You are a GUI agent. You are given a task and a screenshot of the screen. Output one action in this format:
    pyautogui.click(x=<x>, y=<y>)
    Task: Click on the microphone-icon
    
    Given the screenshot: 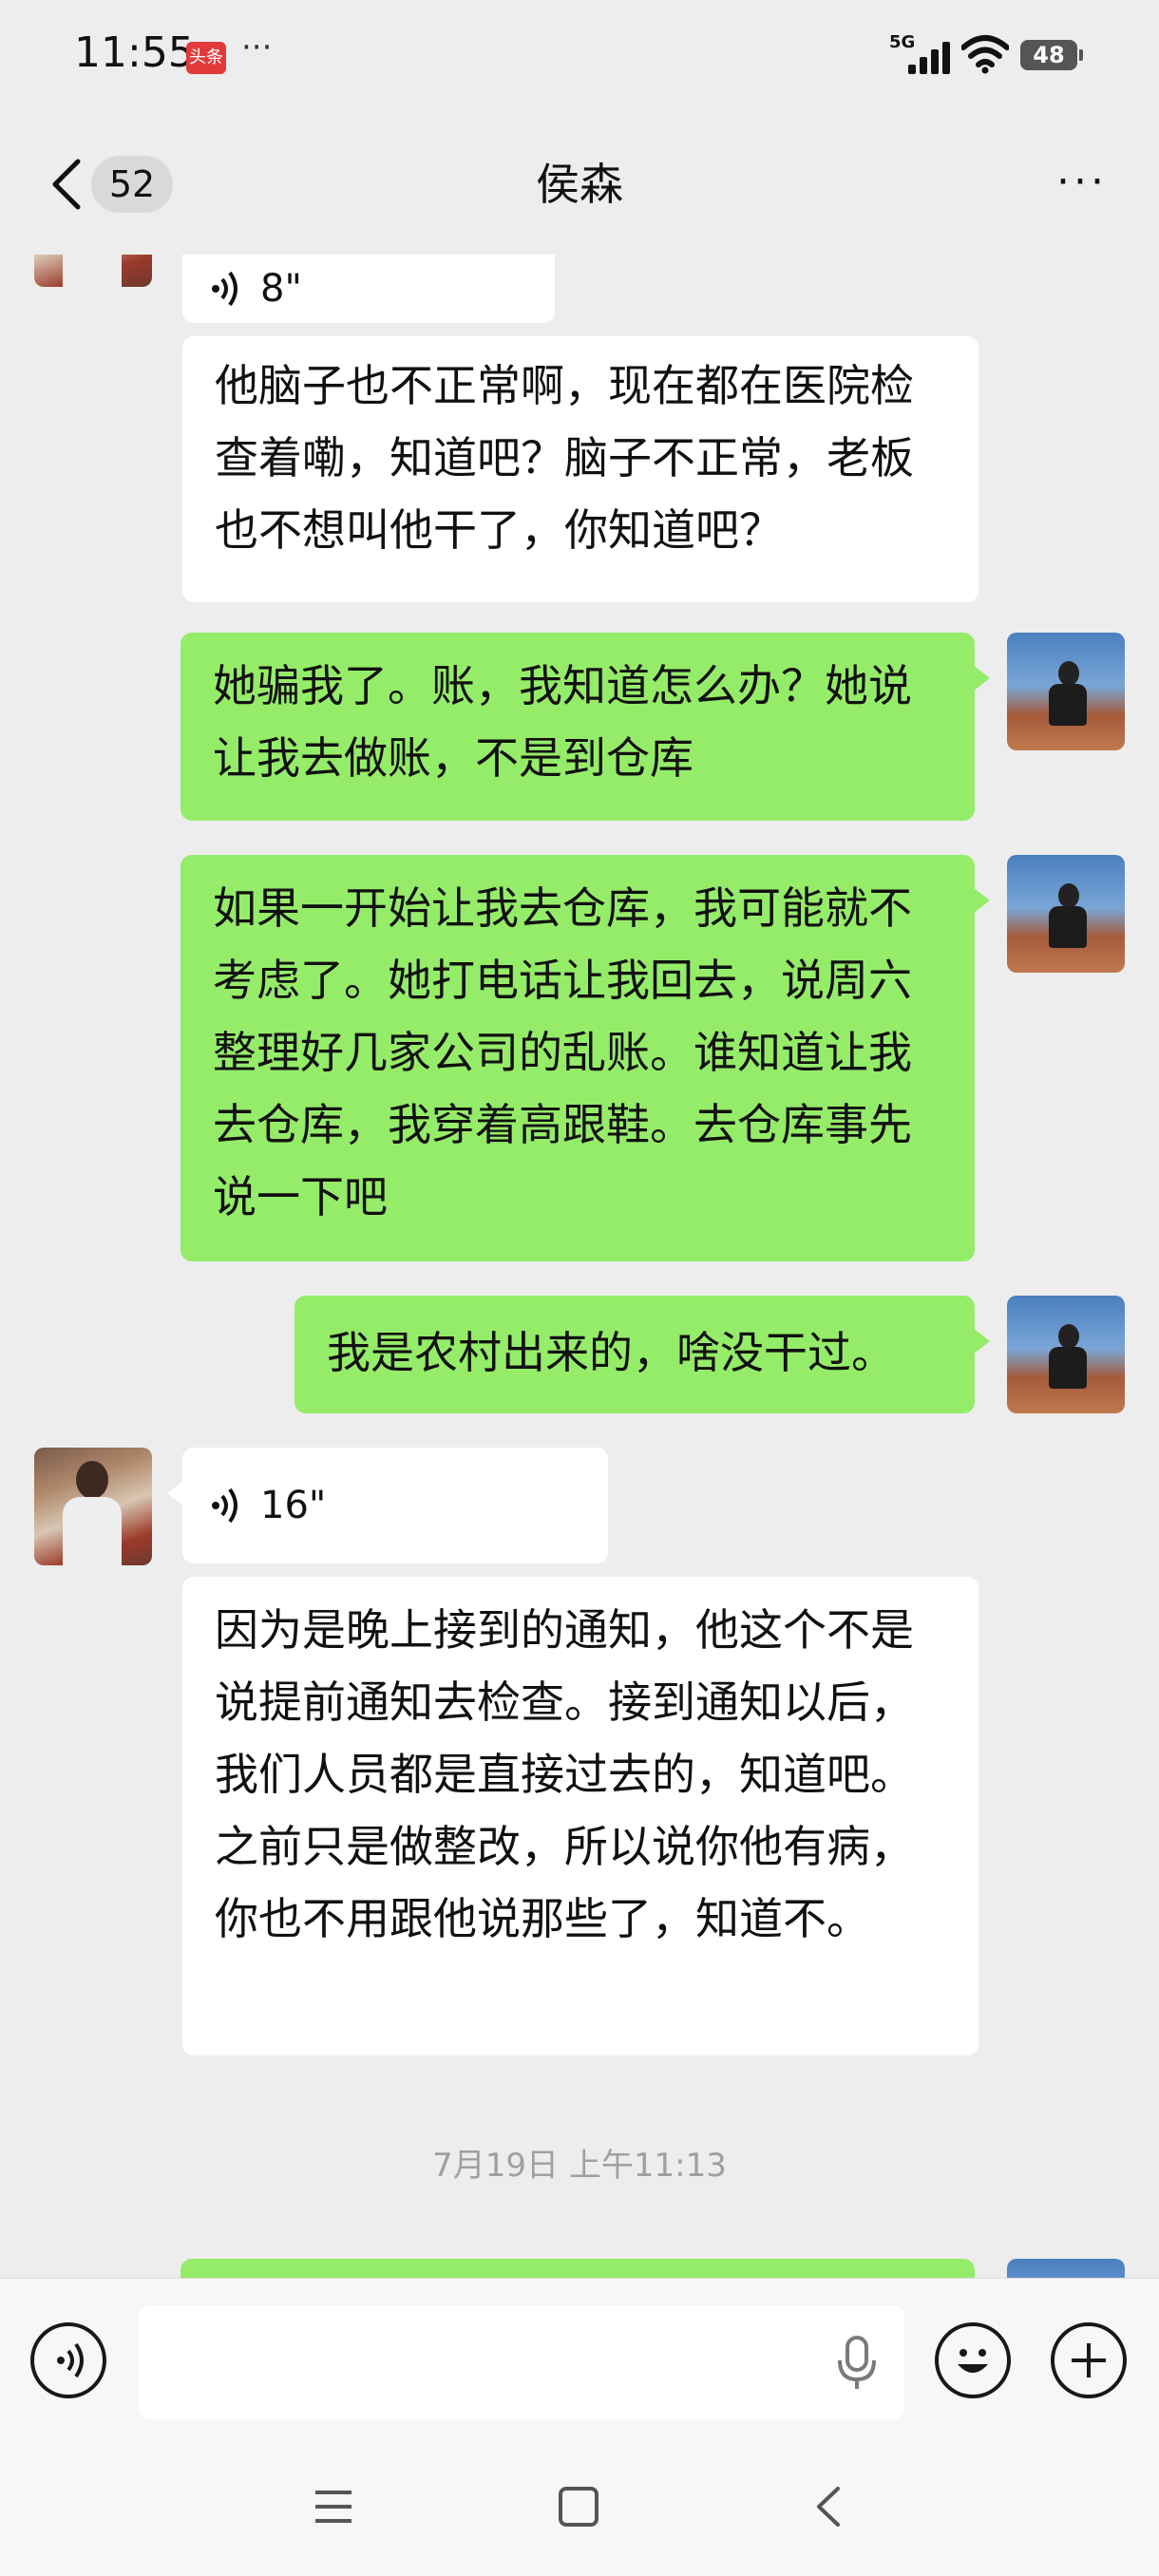 What is the action you would take?
    pyautogui.click(x=857, y=2363)
    